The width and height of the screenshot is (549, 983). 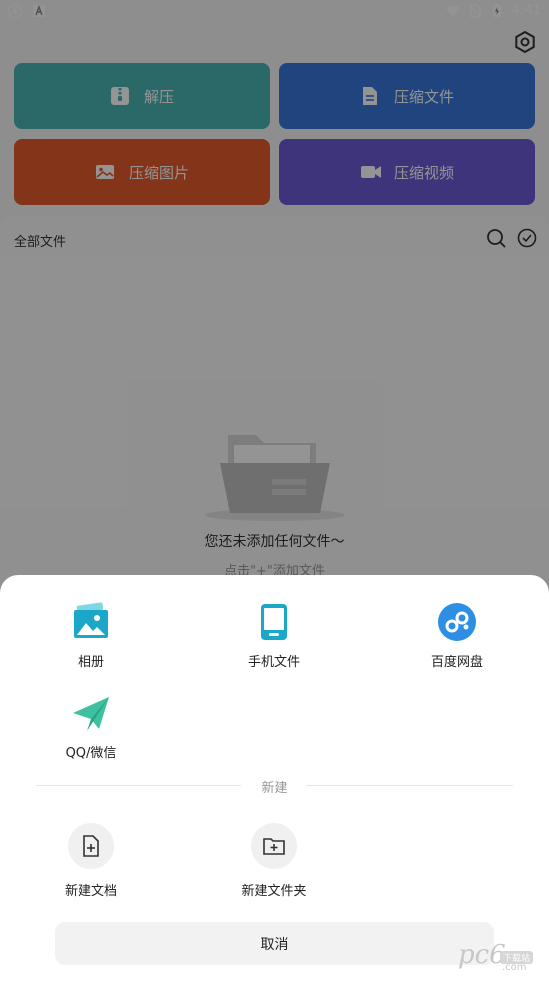 I want to click on source-phone-files: 手机文件, so click(x=274, y=636).